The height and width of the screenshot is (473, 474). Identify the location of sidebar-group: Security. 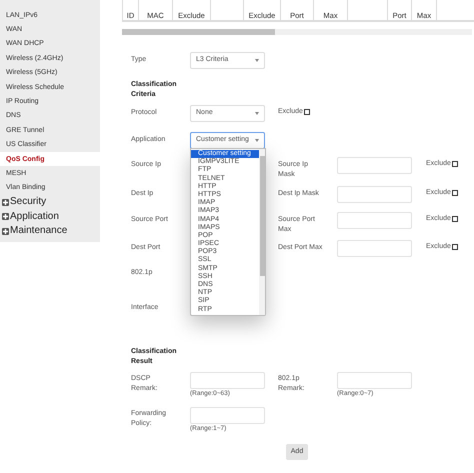
(28, 202).